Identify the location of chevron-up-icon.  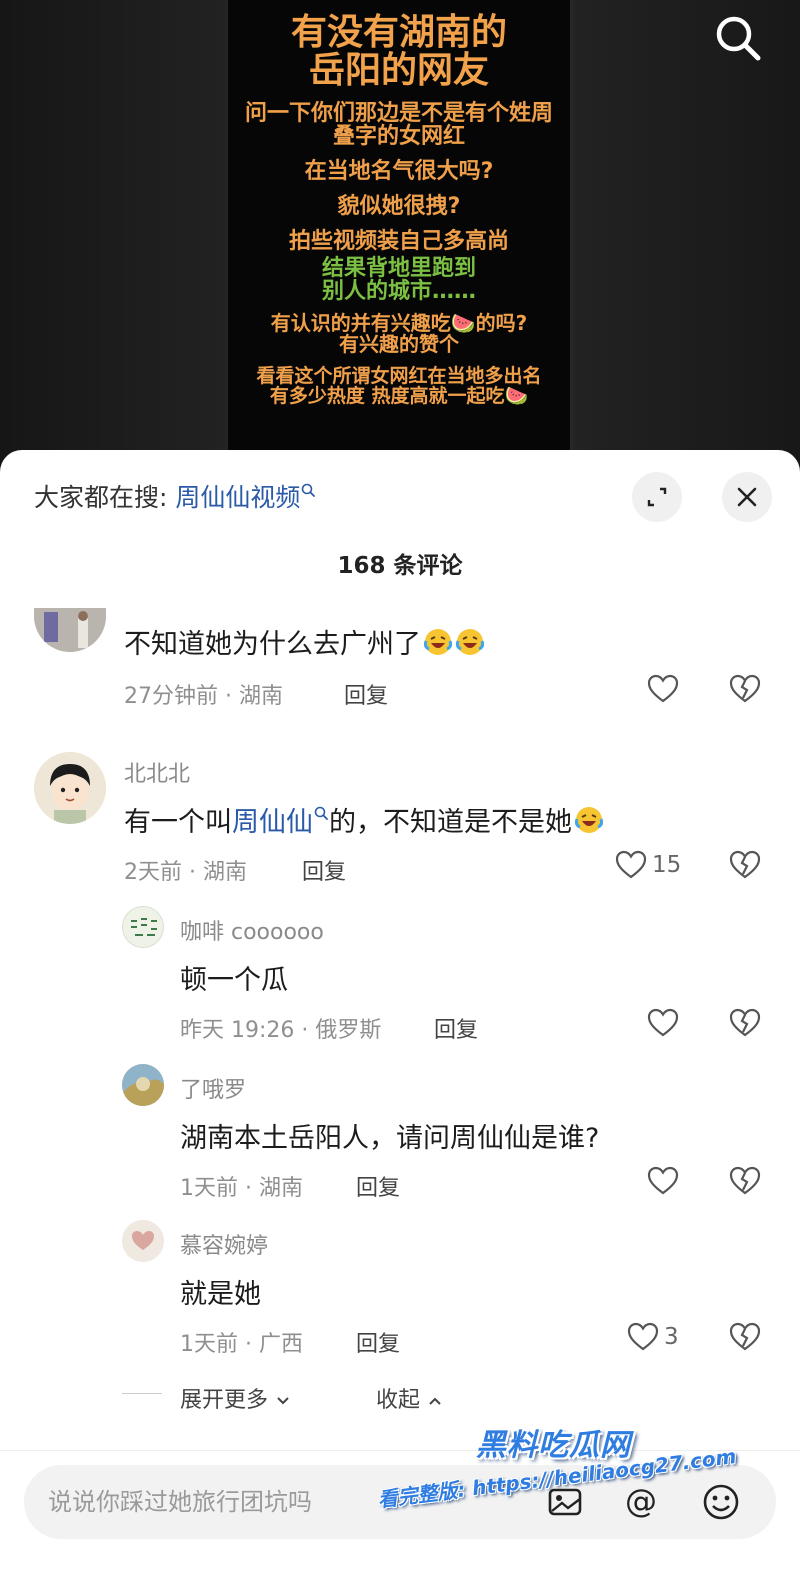
(435, 1401).